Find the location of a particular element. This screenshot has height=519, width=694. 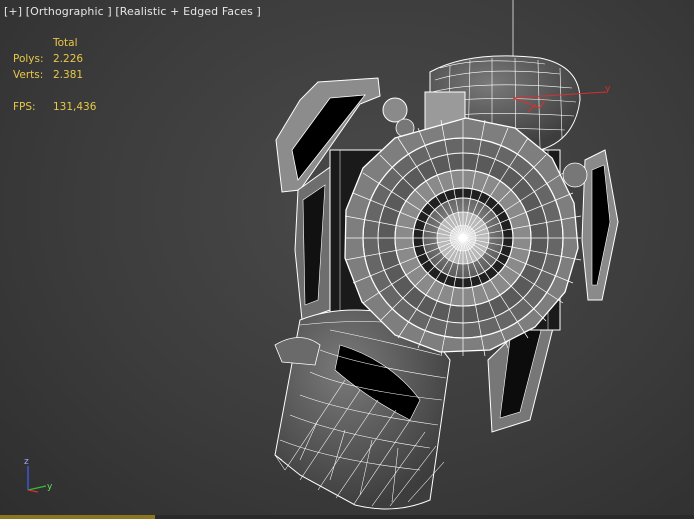

verts-value: 2.381 is located at coordinates (68, 75).